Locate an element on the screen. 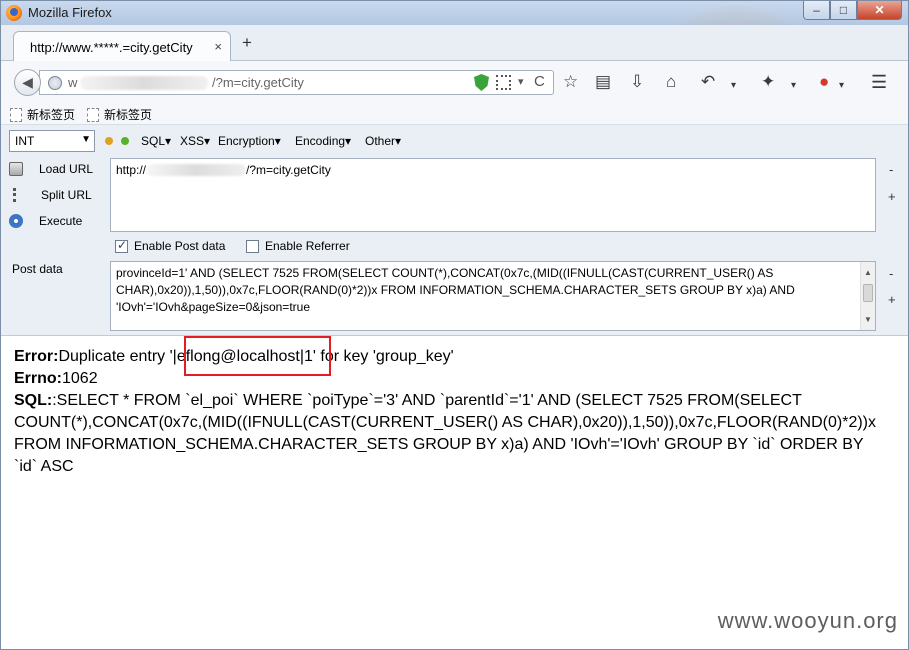 Image resolution: width=909 pixels, height=650 pixels. back-arrow-icon: ◀ is located at coordinates (27, 82).